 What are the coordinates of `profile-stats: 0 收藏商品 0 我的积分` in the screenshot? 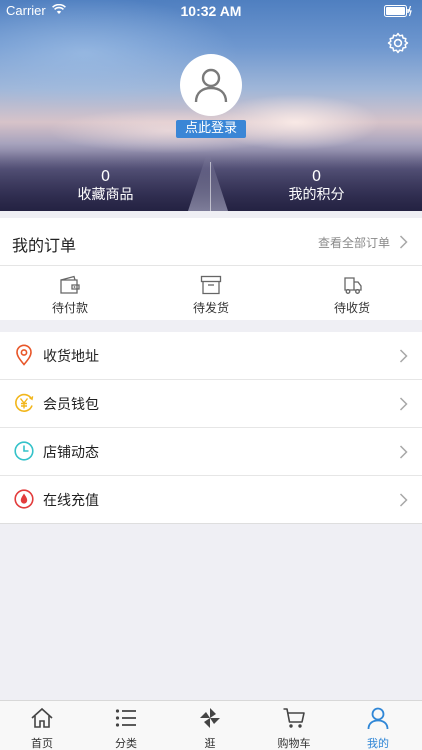 It's located at (211, 186).